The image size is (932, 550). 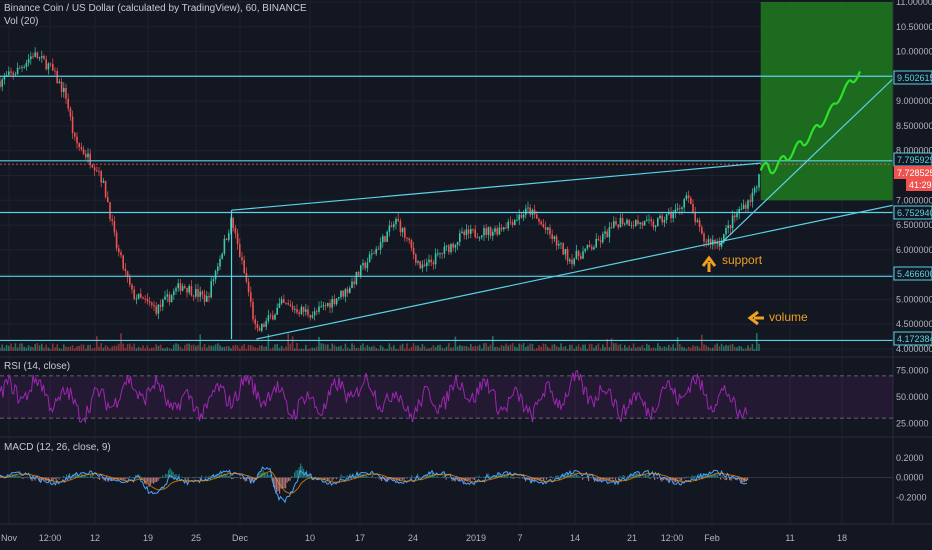 What do you see at coordinates (912, 159) in the screenshot?
I see `price-tag-level-2: 7.7959290` at bounding box center [912, 159].